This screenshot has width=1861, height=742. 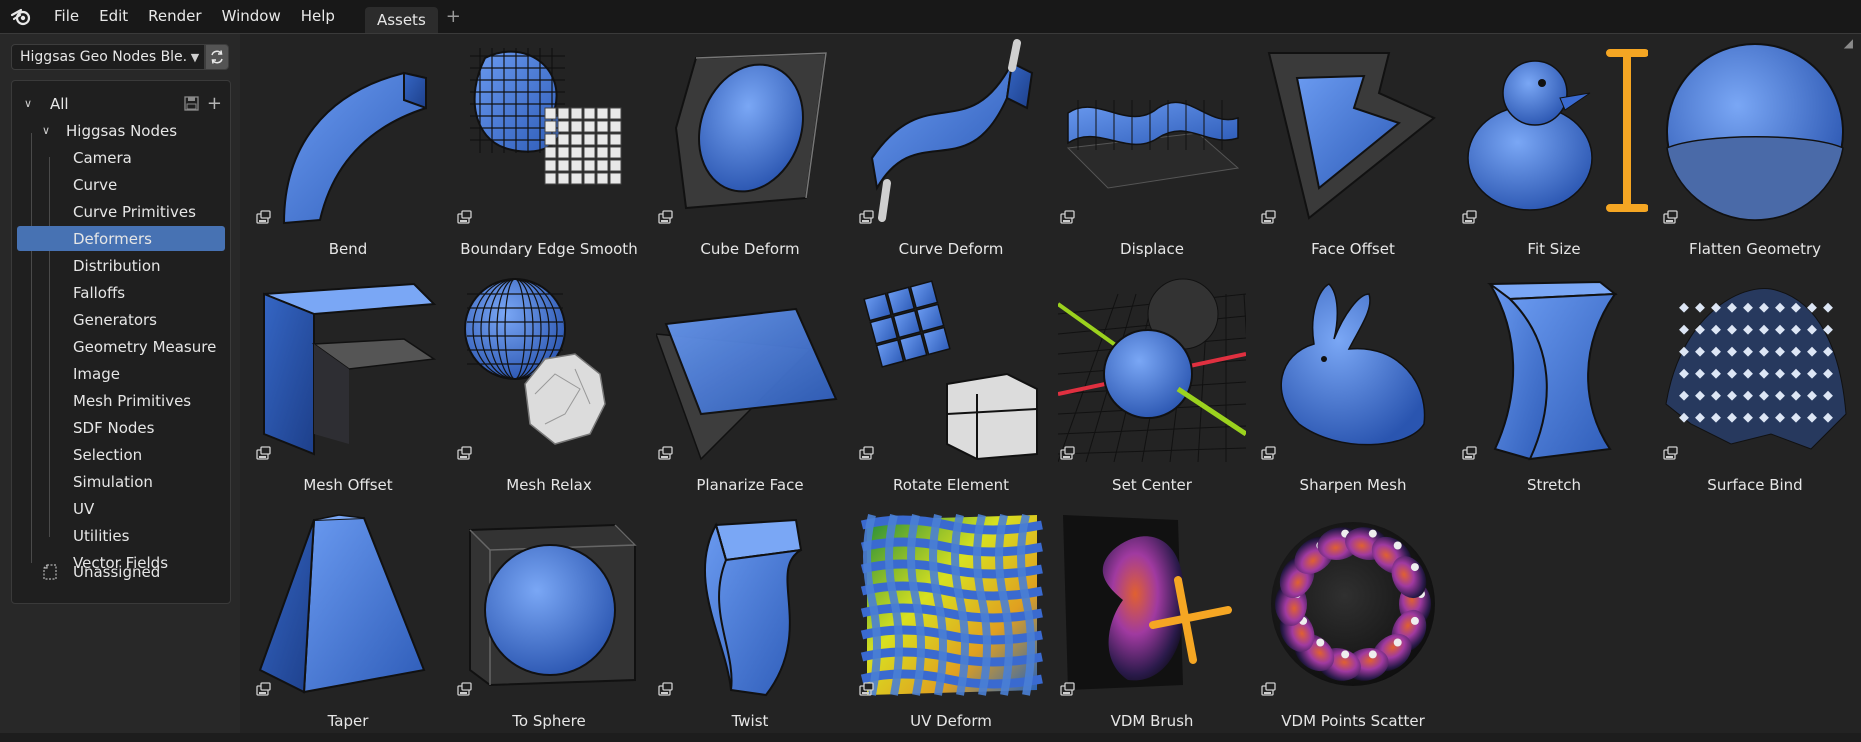 What do you see at coordinates (549, 485) in the screenshot?
I see `asset-name: Mesh Relax` at bounding box center [549, 485].